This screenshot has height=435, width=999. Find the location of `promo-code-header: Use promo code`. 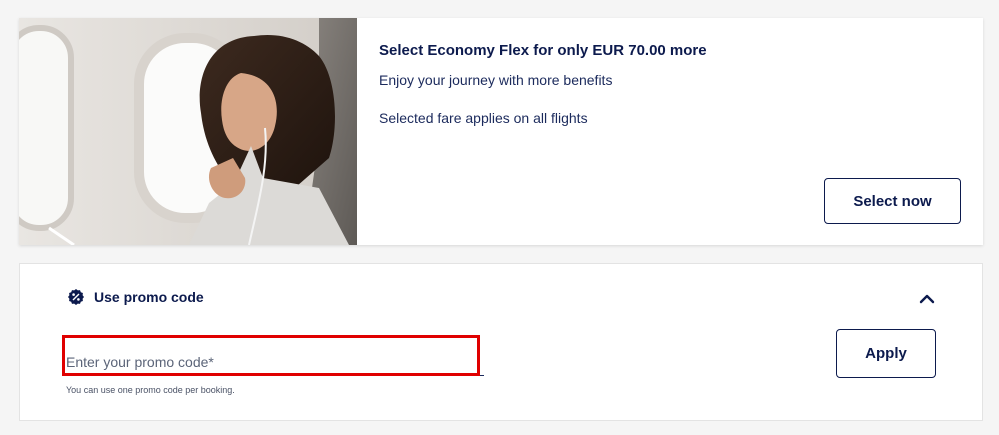

promo-code-header: Use promo code is located at coordinates (136, 297).